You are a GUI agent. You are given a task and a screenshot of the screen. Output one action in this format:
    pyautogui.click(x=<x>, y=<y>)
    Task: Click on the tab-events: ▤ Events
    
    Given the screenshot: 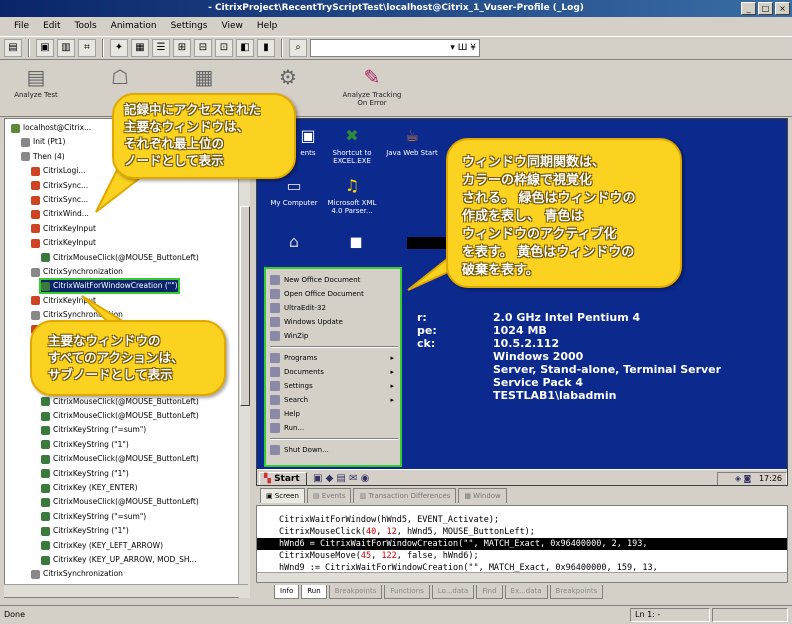 What is the action you would take?
    pyautogui.click(x=329, y=495)
    